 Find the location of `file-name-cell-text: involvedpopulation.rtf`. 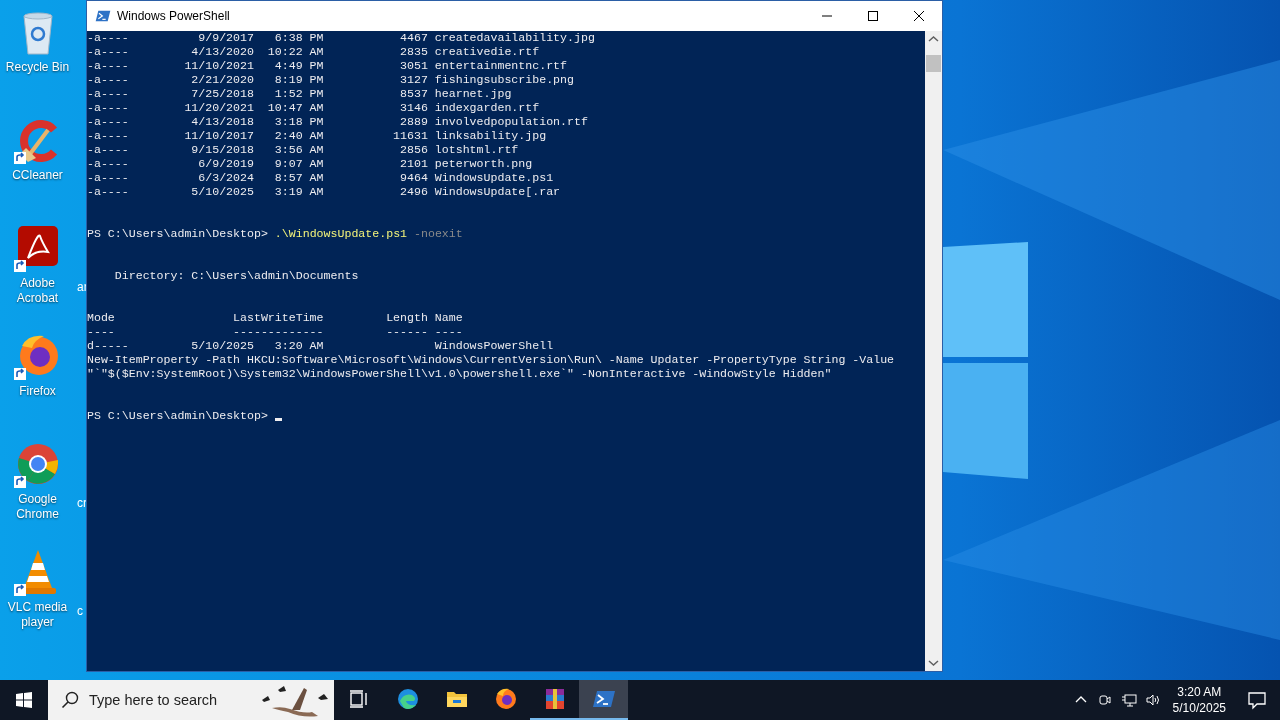

file-name-cell-text: involvedpopulation.rtf is located at coordinates (511, 122).